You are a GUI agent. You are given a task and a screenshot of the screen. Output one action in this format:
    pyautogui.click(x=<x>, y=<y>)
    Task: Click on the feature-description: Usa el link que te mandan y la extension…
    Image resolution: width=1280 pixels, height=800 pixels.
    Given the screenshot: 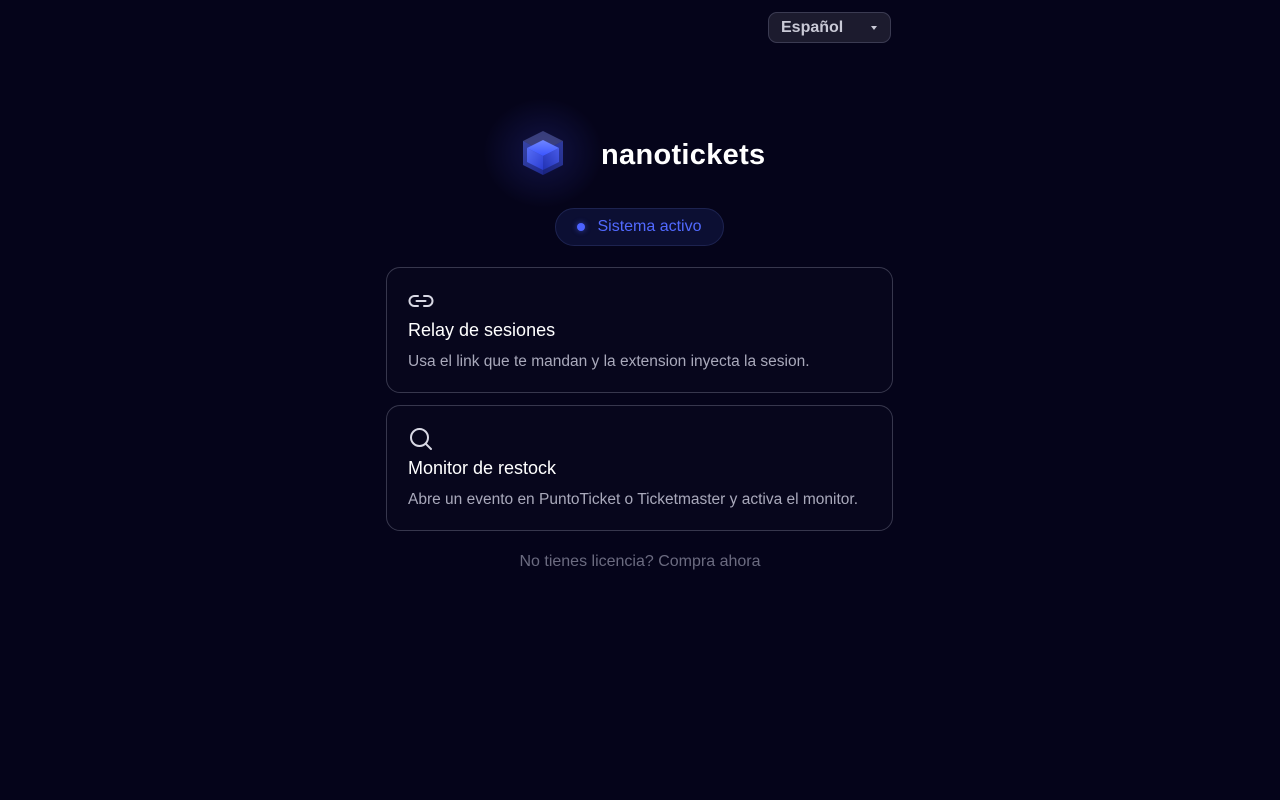 What is the action you would take?
    pyautogui.click(x=609, y=361)
    